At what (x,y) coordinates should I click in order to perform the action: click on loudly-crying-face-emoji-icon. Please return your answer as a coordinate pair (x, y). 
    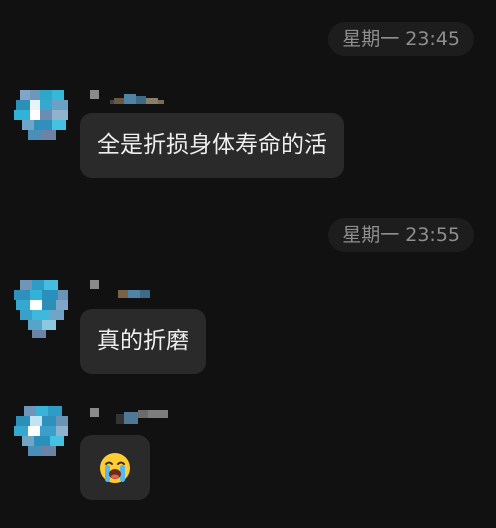
    Looking at the image, I should click on (115, 467).